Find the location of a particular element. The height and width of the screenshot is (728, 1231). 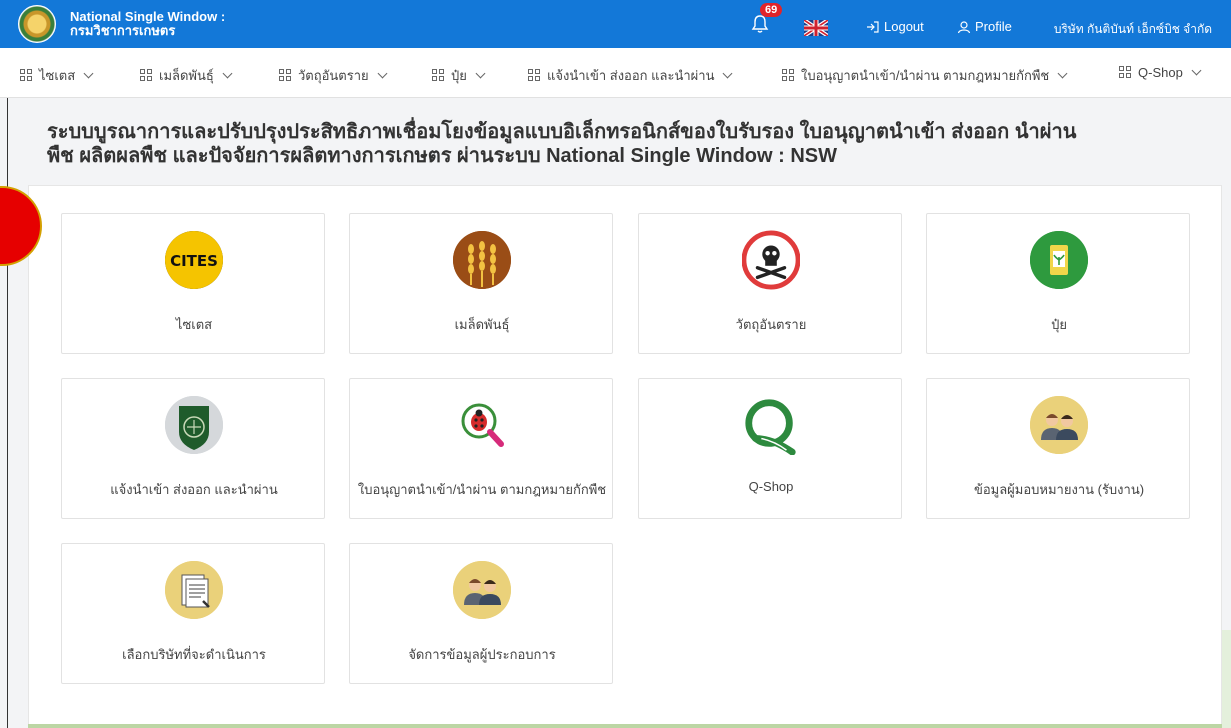

menu-card-import-export: แจ้งนำเข้า ส่งออก และนำผ่าน is located at coordinates (193, 448).